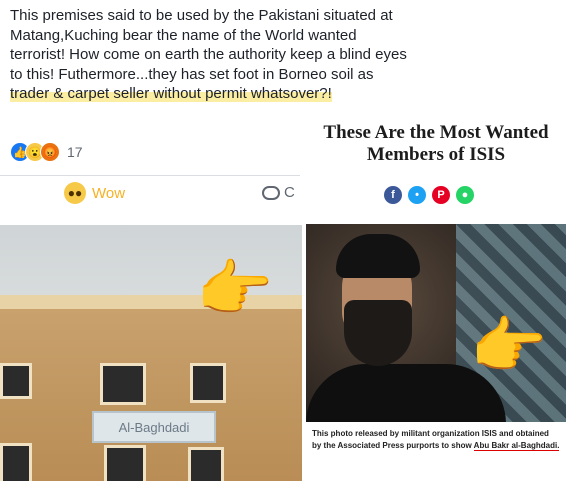  What do you see at coordinates (271, 192) in the screenshot?
I see `comment-bubble-icon` at bounding box center [271, 192].